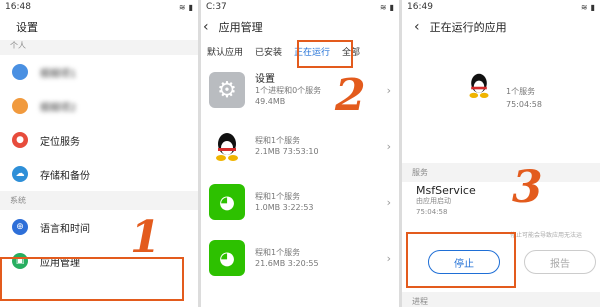  What do you see at coordinates (58, 108) in the screenshot?
I see `blurred-label: 模糊项2` at bounding box center [58, 108].